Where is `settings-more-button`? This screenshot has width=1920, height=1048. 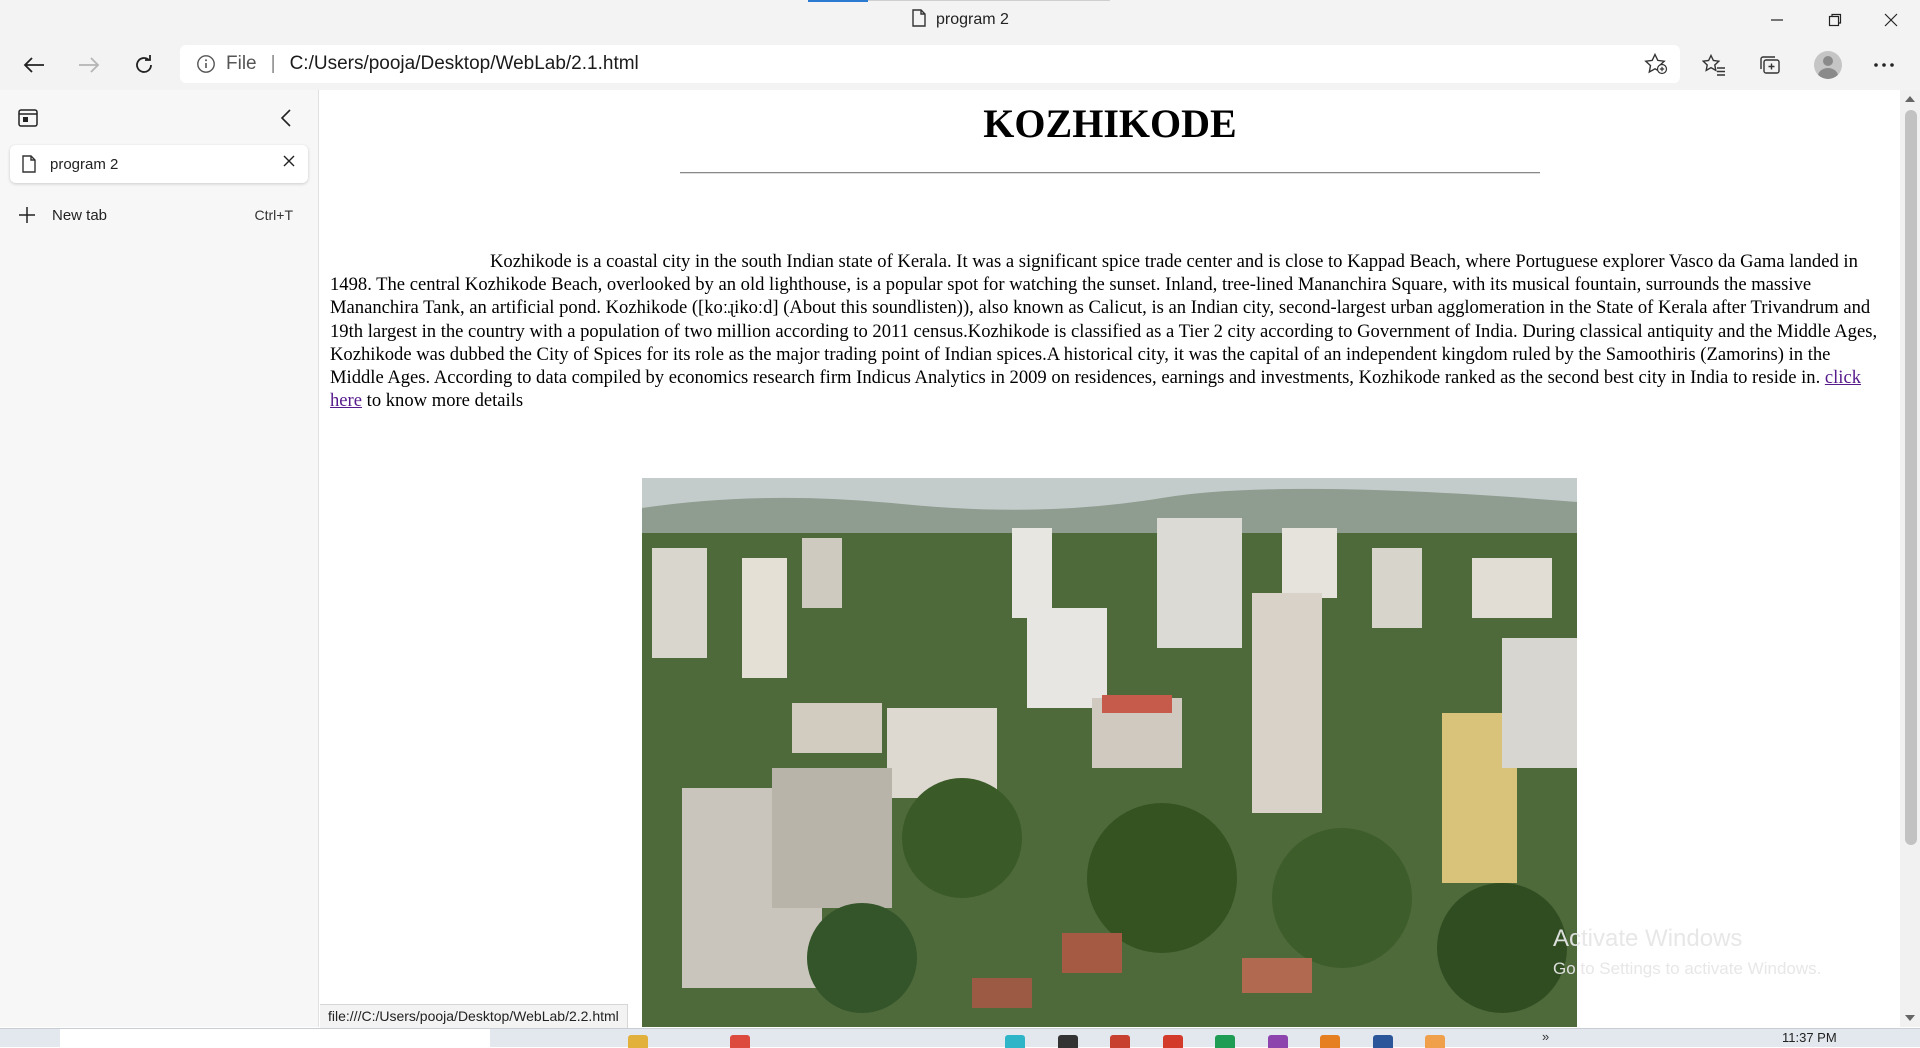 settings-more-button is located at coordinates (1884, 65).